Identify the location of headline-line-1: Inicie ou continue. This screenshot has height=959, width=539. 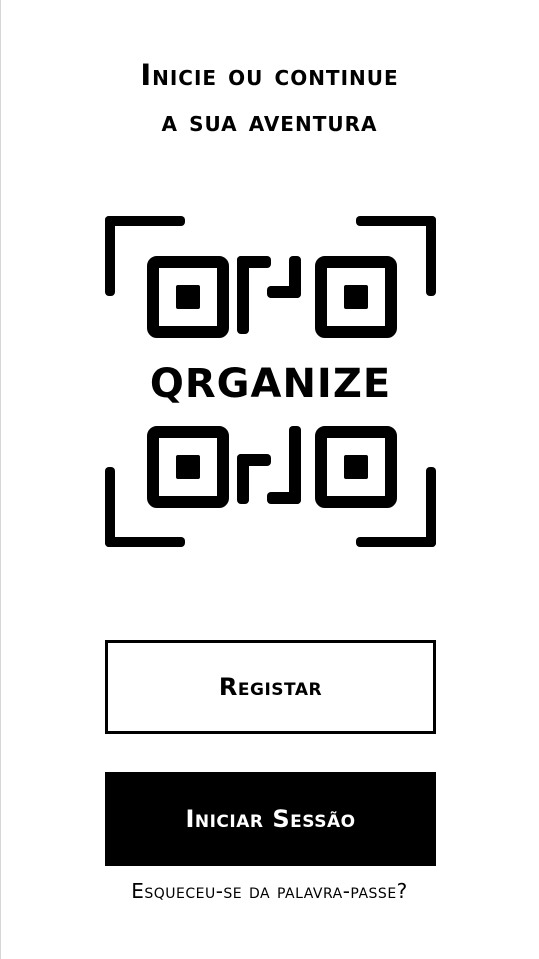
(269, 75).